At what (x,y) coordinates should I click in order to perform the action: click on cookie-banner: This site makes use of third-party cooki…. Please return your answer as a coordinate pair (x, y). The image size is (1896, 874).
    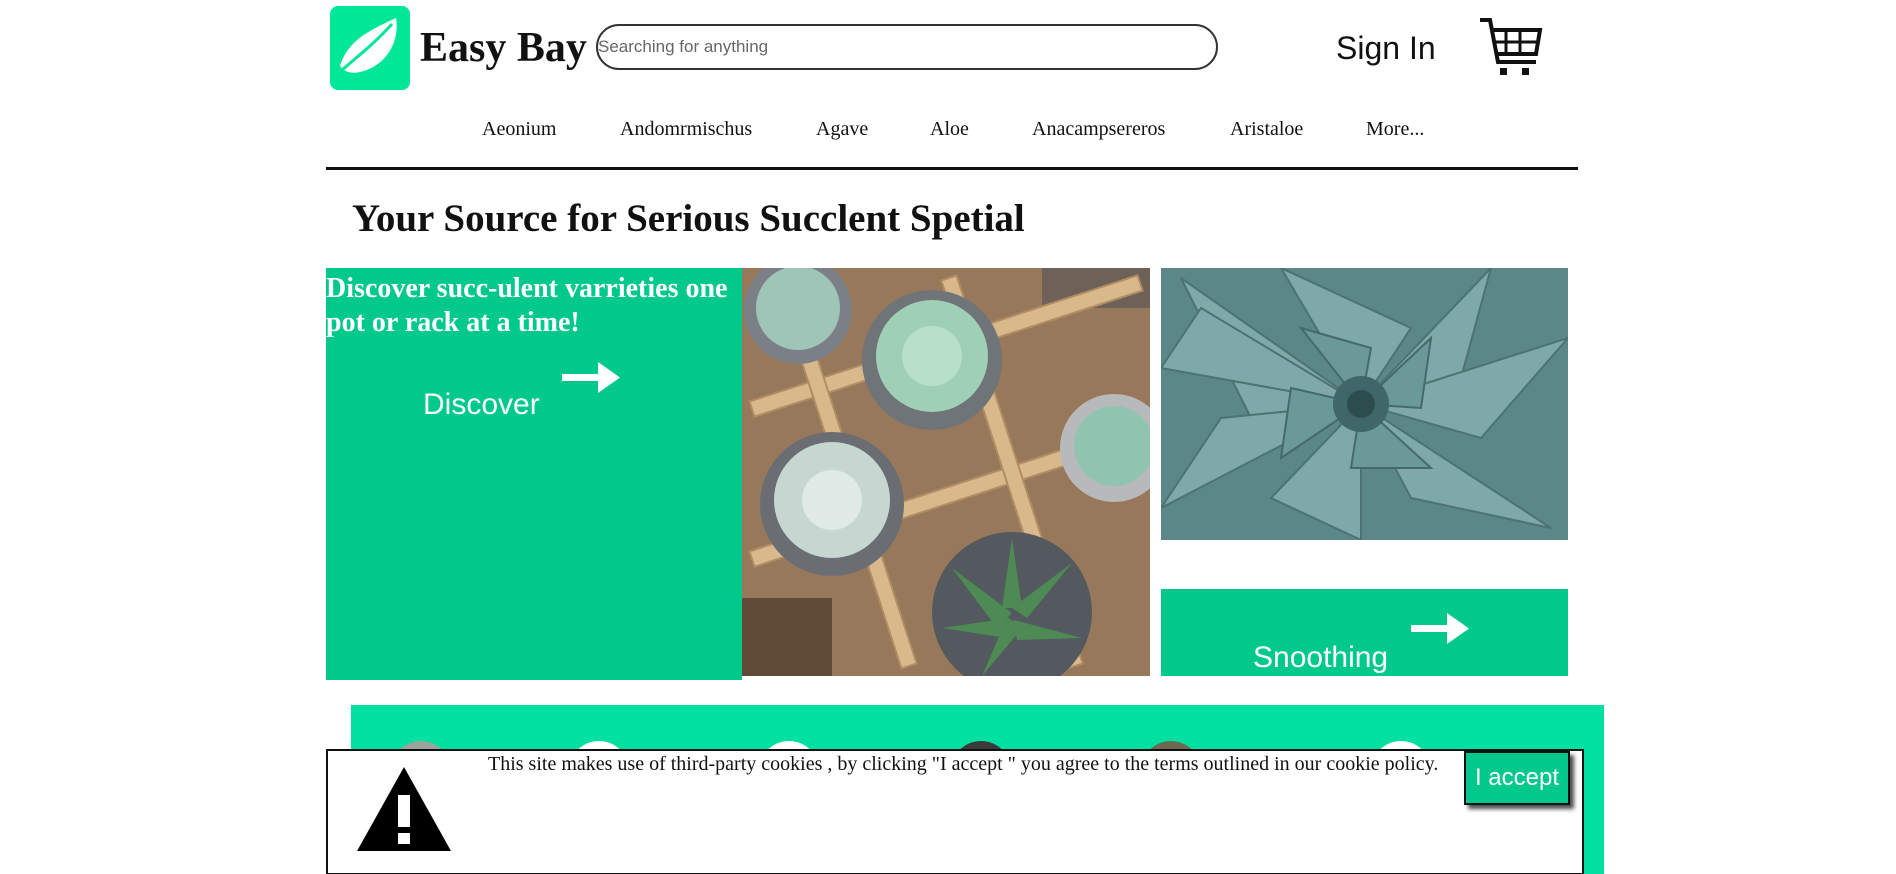
    Looking at the image, I should click on (955, 811).